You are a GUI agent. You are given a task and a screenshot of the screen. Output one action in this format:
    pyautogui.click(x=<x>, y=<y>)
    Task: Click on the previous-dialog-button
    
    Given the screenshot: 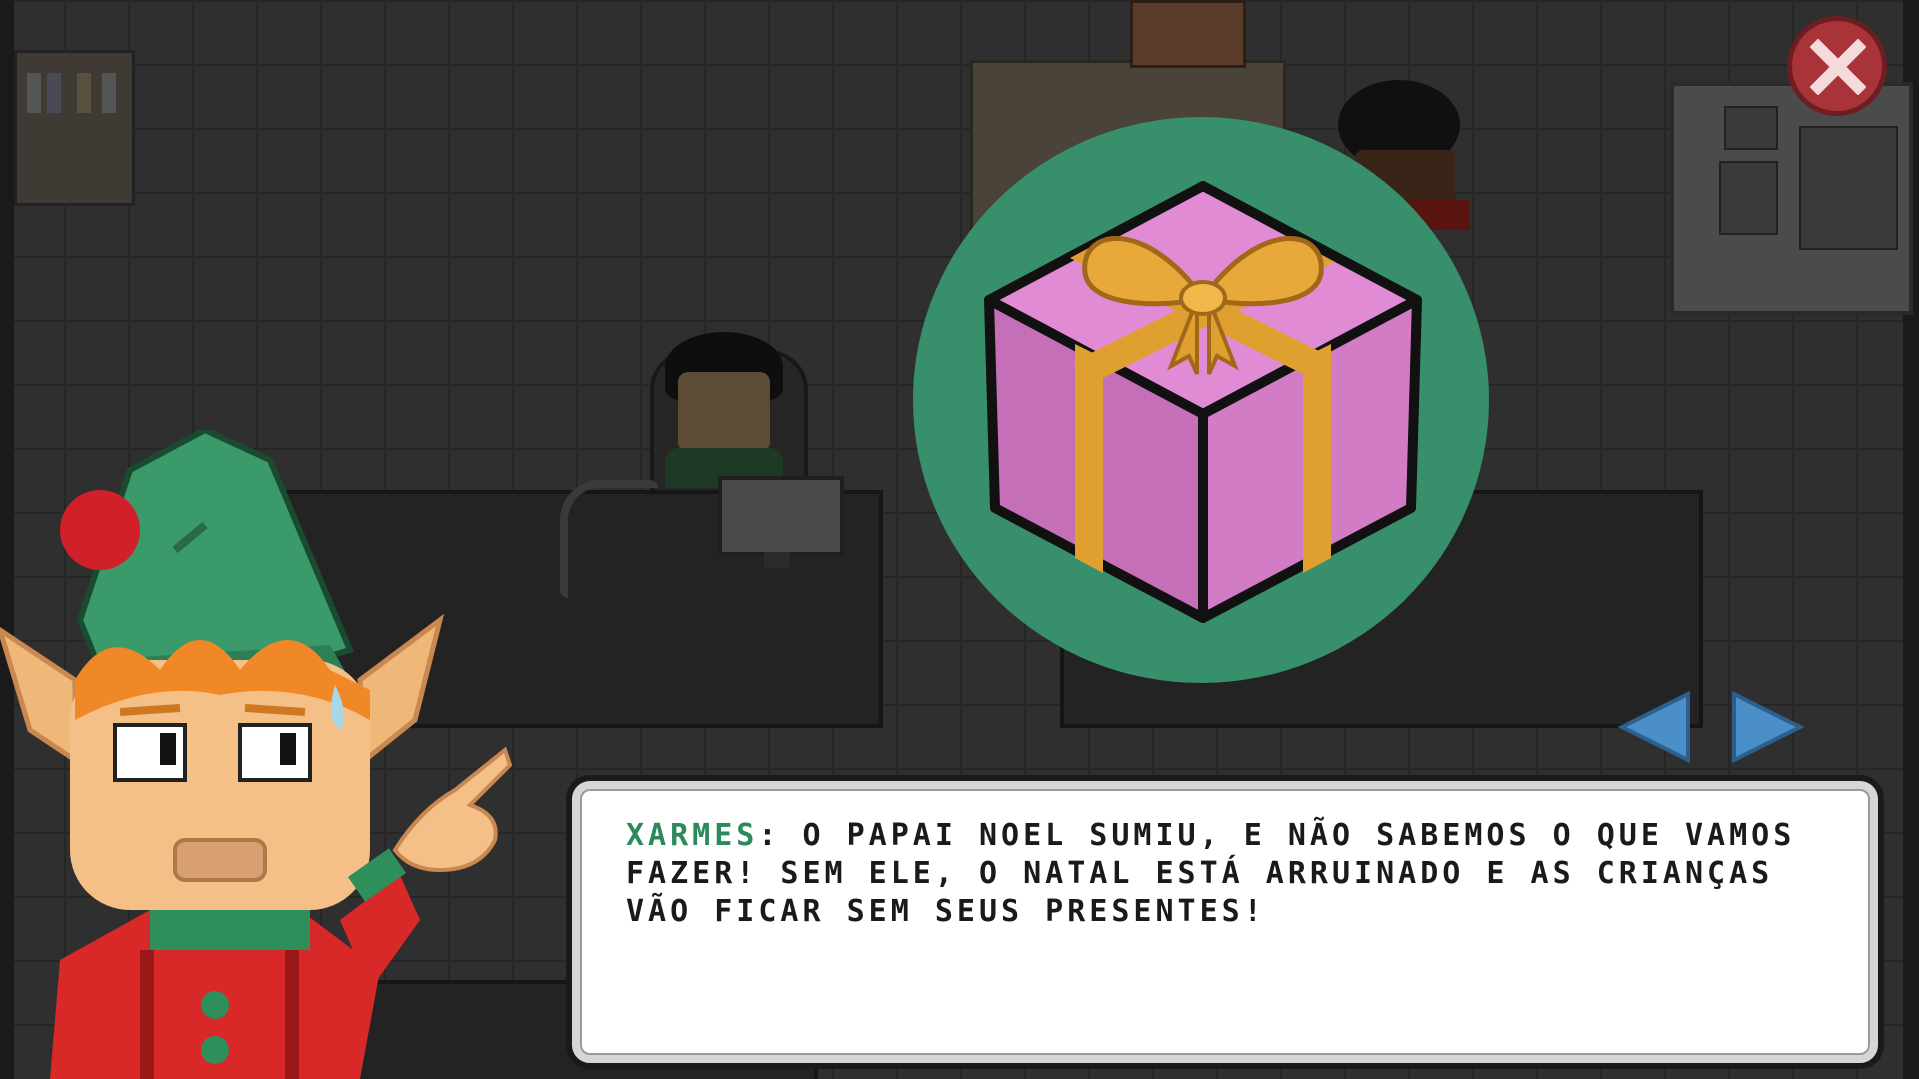 What is the action you would take?
    pyautogui.click(x=1654, y=729)
    